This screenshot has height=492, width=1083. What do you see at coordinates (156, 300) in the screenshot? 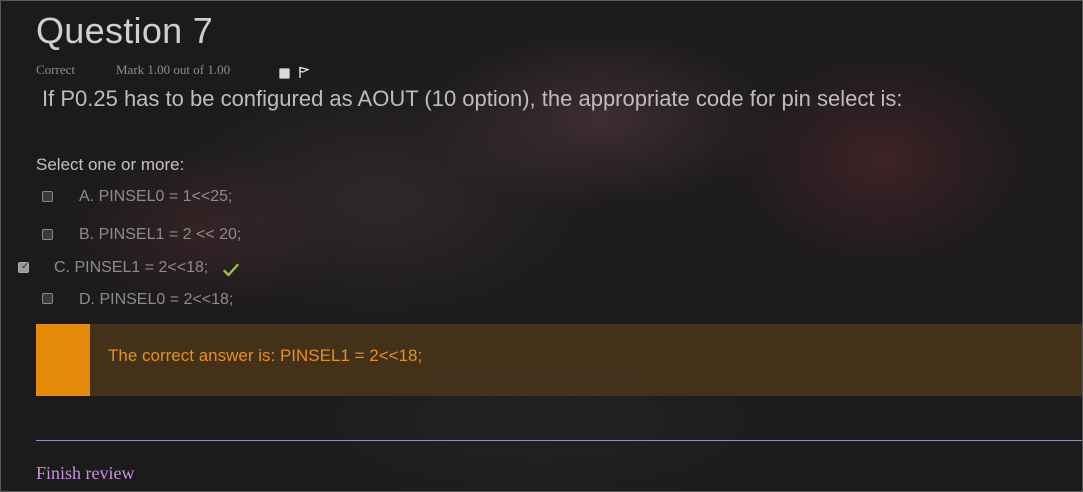
I see `option-d-label: D. PINSEL0 = 2<<18;` at bounding box center [156, 300].